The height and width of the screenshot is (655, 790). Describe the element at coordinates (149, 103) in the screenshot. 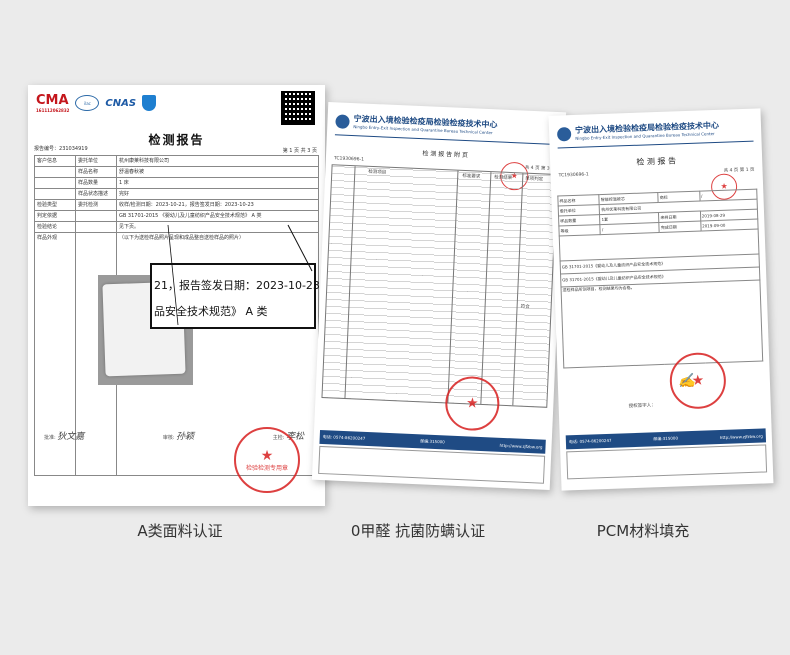

I see `shield-icon` at that location.